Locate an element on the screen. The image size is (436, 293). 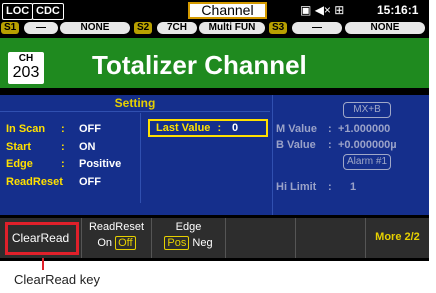
setting-row-edge: Edge: Positive is located at coordinates (63, 164).